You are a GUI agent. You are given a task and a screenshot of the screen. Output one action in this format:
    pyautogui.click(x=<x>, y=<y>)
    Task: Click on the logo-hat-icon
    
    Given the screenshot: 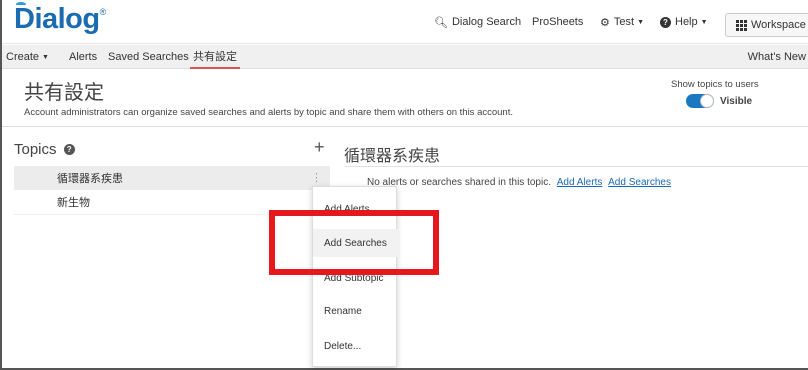 What is the action you would take?
    pyautogui.click(x=21, y=4)
    